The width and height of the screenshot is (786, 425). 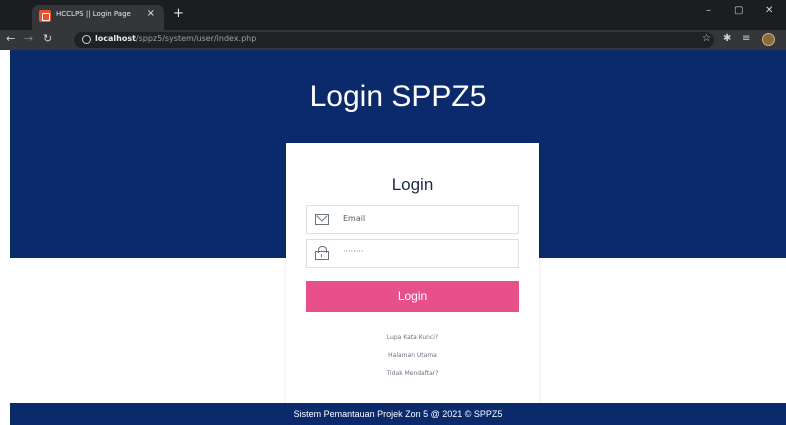 I want to click on back-arrow-icon: ←, so click(x=10, y=39).